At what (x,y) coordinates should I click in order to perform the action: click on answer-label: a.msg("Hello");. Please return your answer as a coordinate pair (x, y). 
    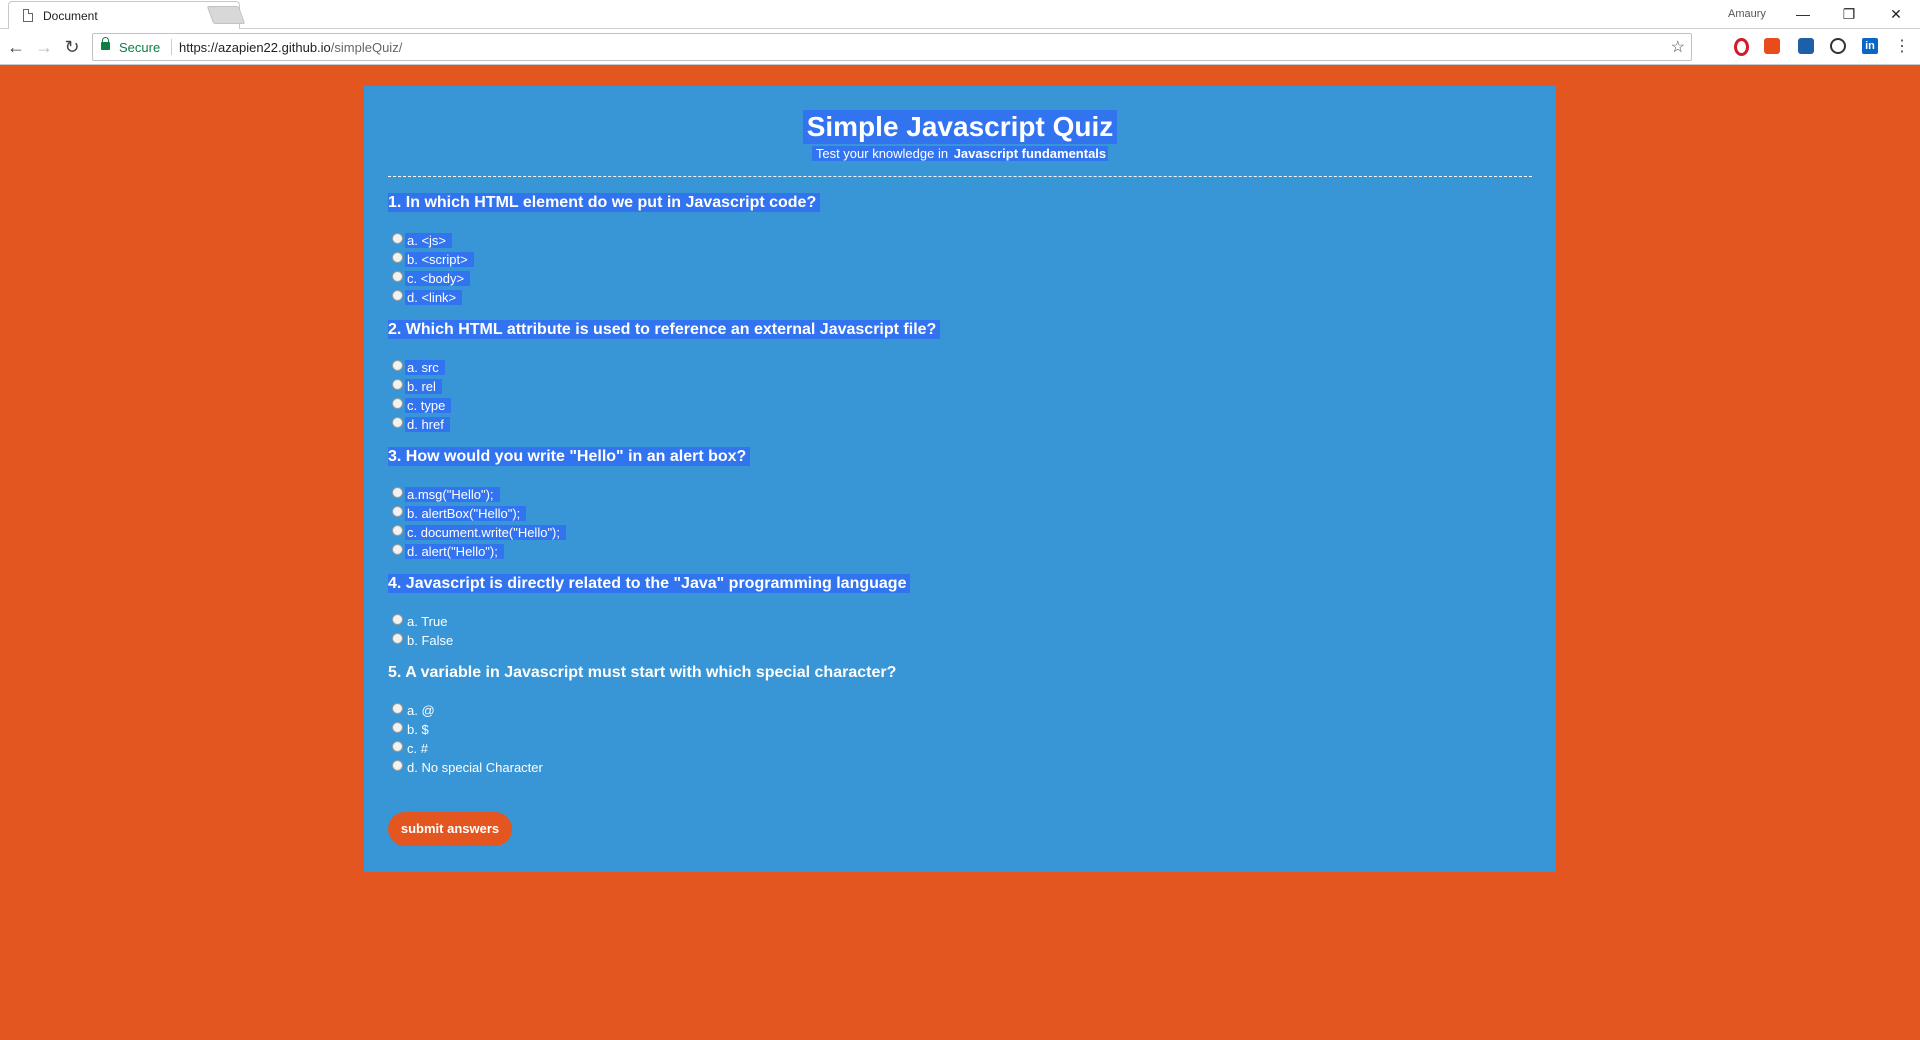
    Looking at the image, I should click on (452, 494).